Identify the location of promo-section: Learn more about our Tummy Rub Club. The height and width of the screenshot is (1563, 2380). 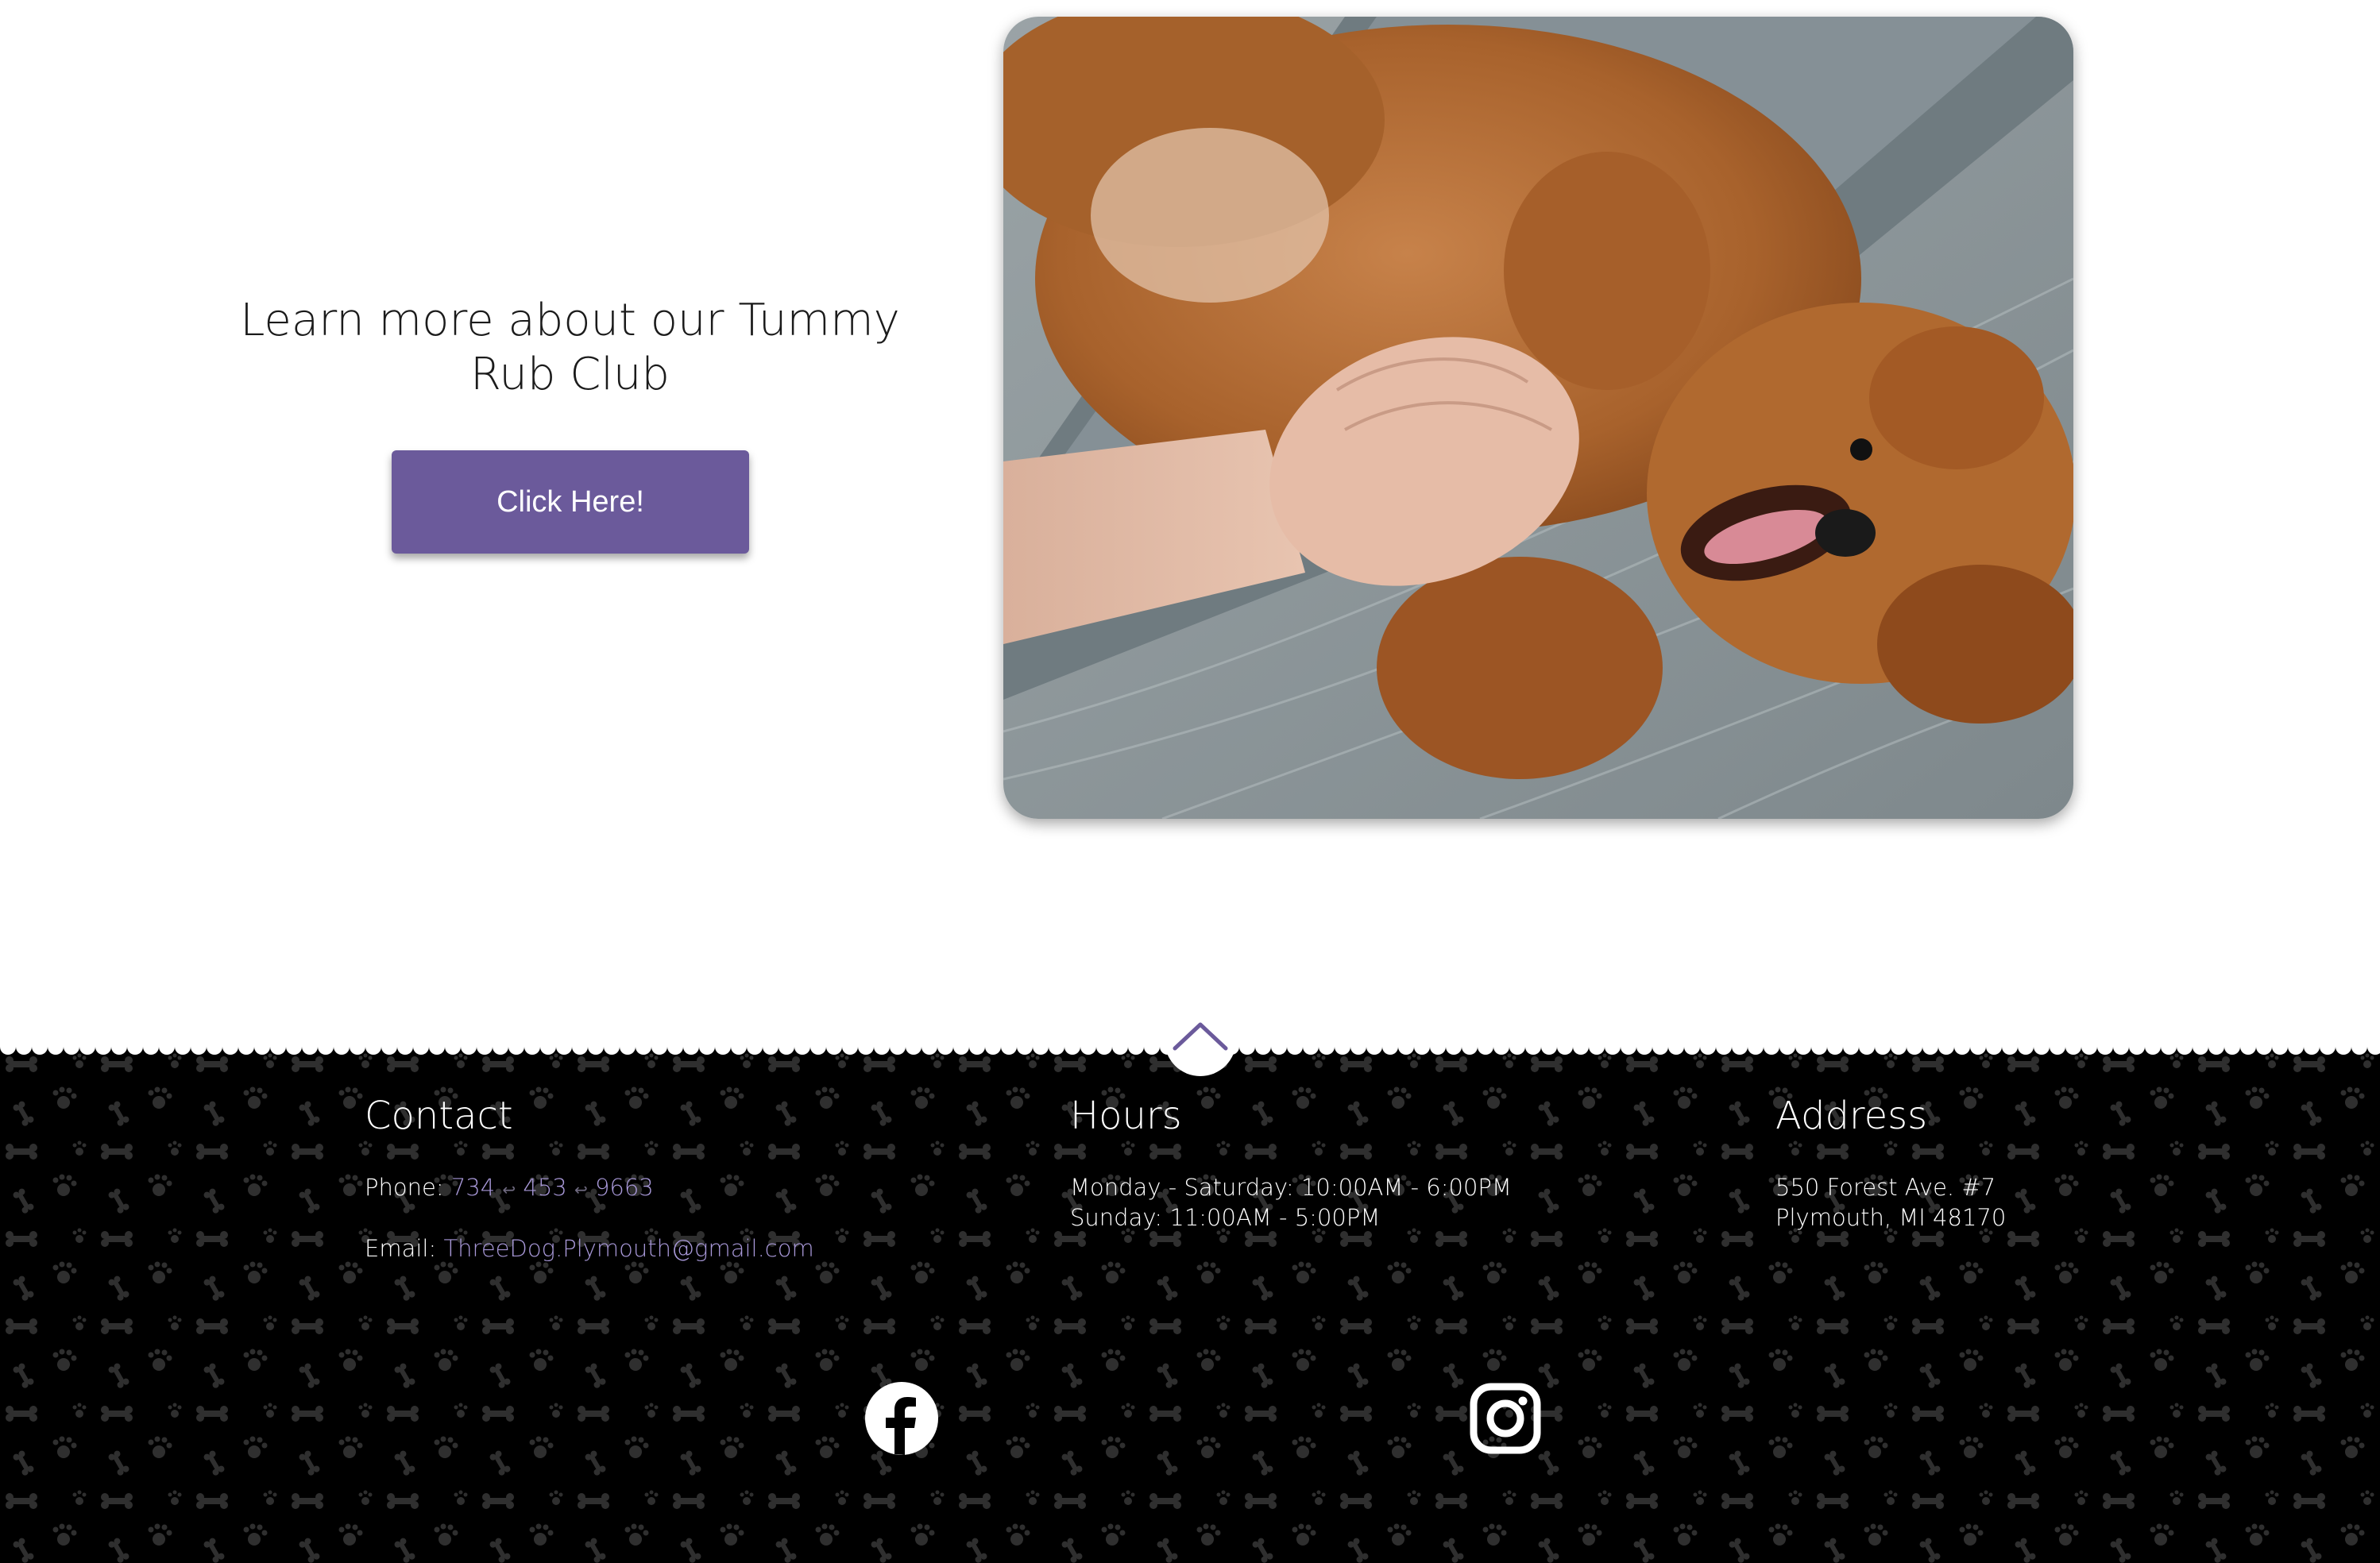
(570, 348).